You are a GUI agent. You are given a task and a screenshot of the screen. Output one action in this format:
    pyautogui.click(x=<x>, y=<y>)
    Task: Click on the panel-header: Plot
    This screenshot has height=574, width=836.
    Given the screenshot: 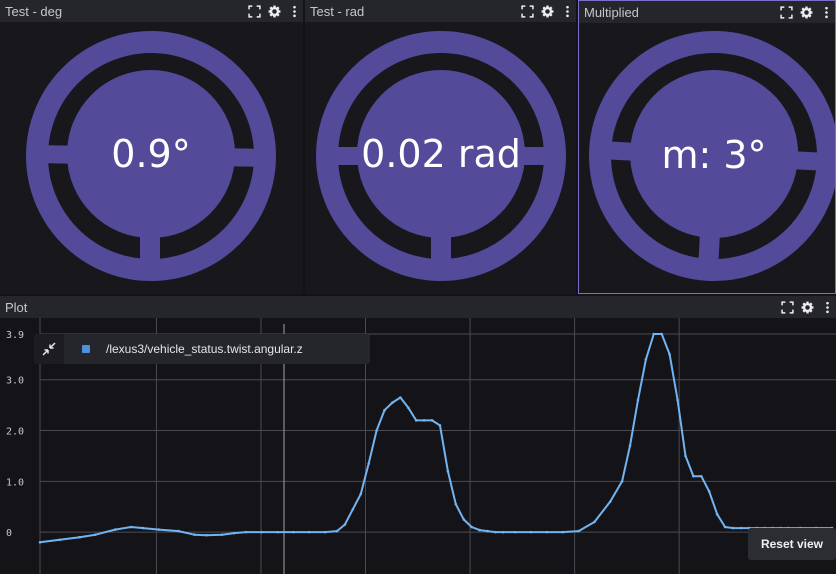 What is the action you would take?
    pyautogui.click(x=418, y=307)
    